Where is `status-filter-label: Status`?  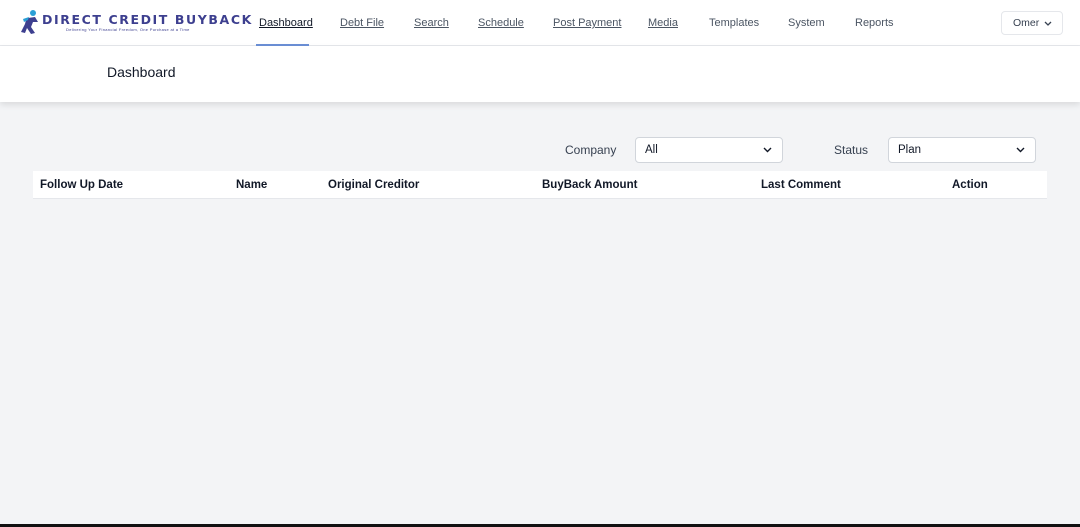
status-filter-label: Status is located at coordinates (851, 150).